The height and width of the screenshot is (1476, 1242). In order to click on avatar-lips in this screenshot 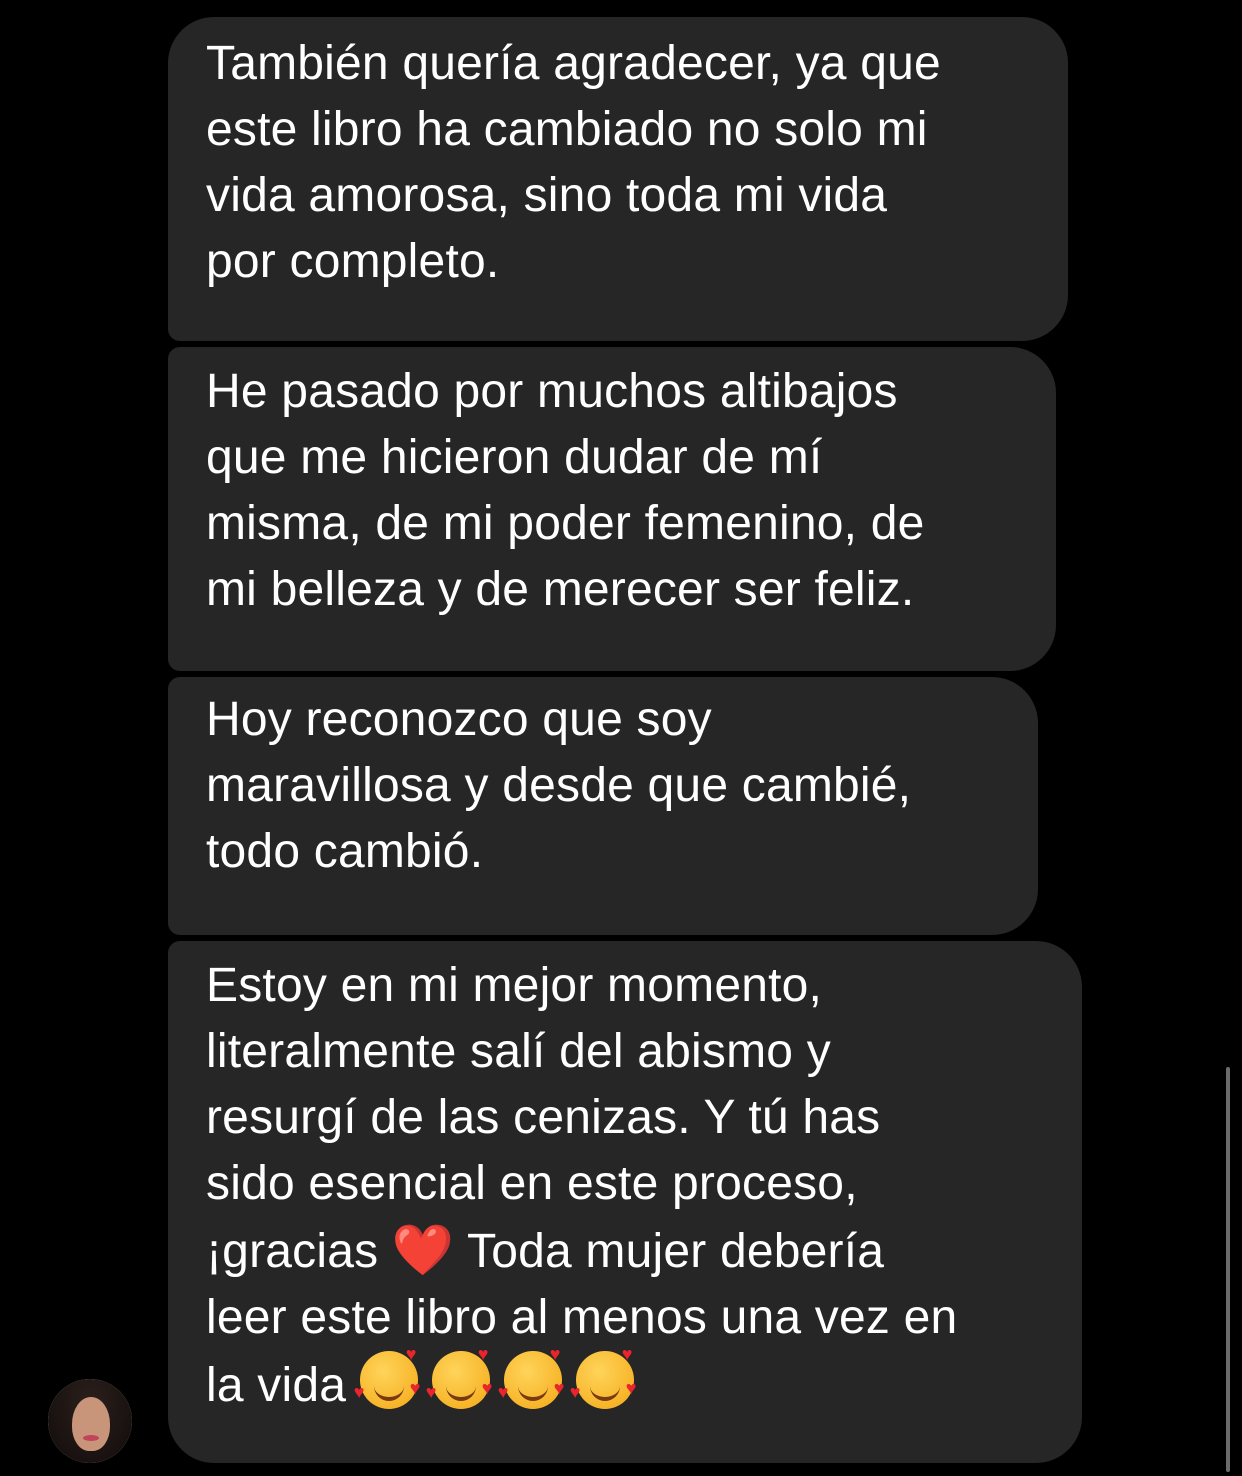, I will do `click(91, 1438)`.